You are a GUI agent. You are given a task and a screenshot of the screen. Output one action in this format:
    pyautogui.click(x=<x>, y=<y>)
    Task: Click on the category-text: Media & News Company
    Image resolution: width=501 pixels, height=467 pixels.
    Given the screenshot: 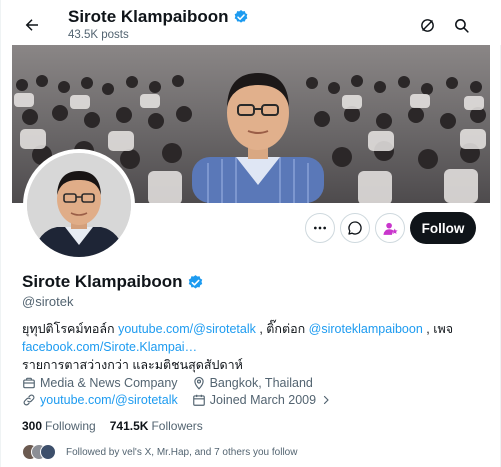 What is the action you would take?
    pyautogui.click(x=109, y=383)
    